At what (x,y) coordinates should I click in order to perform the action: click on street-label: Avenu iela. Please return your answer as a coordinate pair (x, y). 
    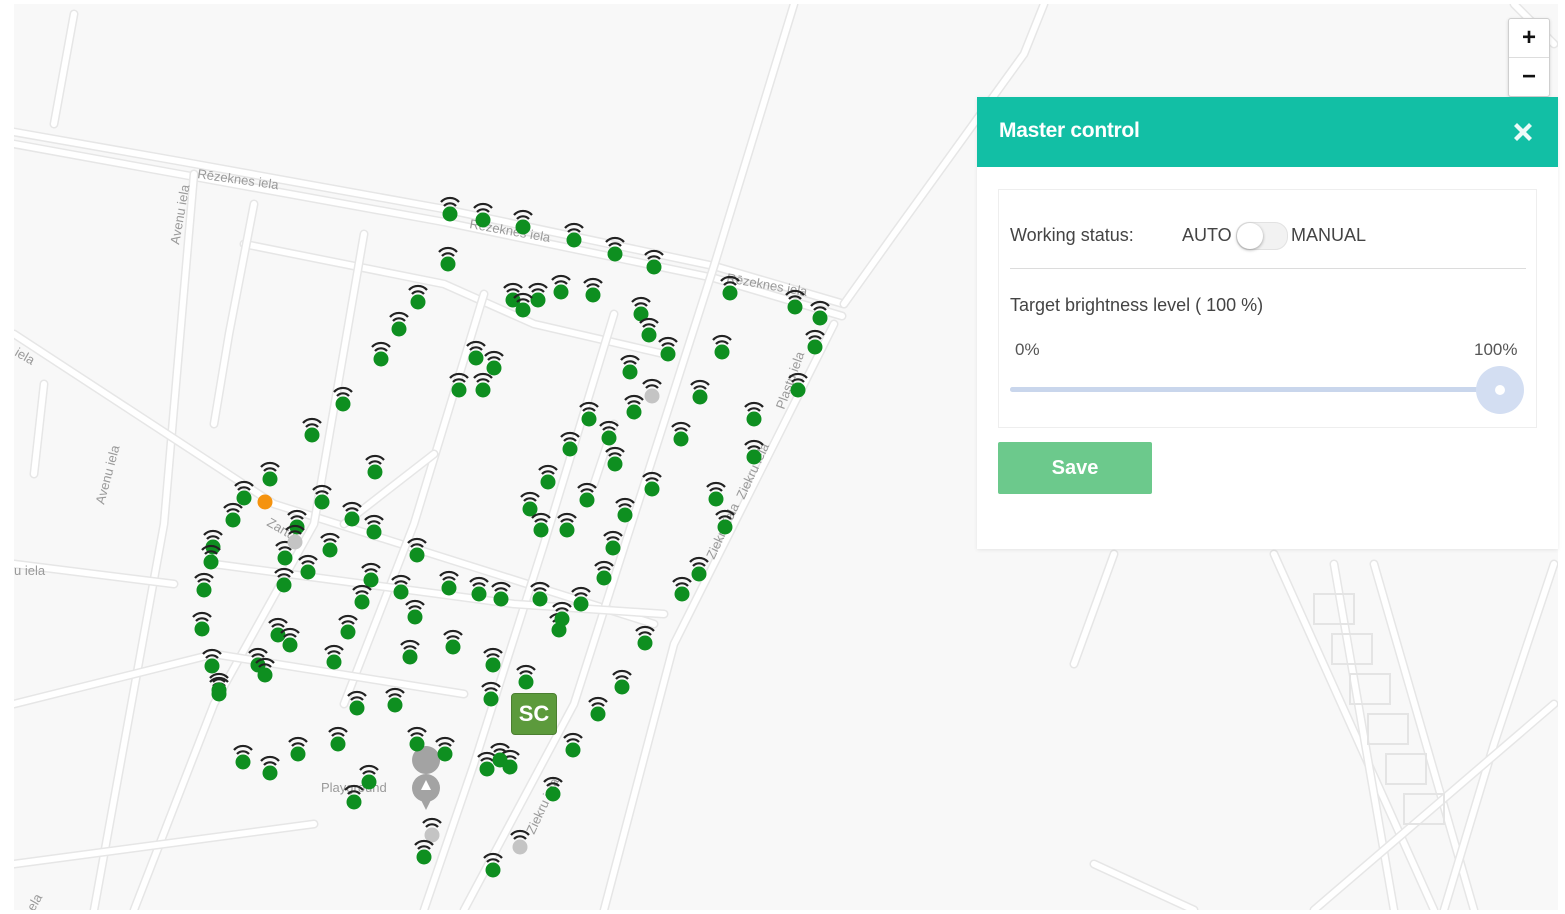
    Looking at the image, I should click on (107, 474).